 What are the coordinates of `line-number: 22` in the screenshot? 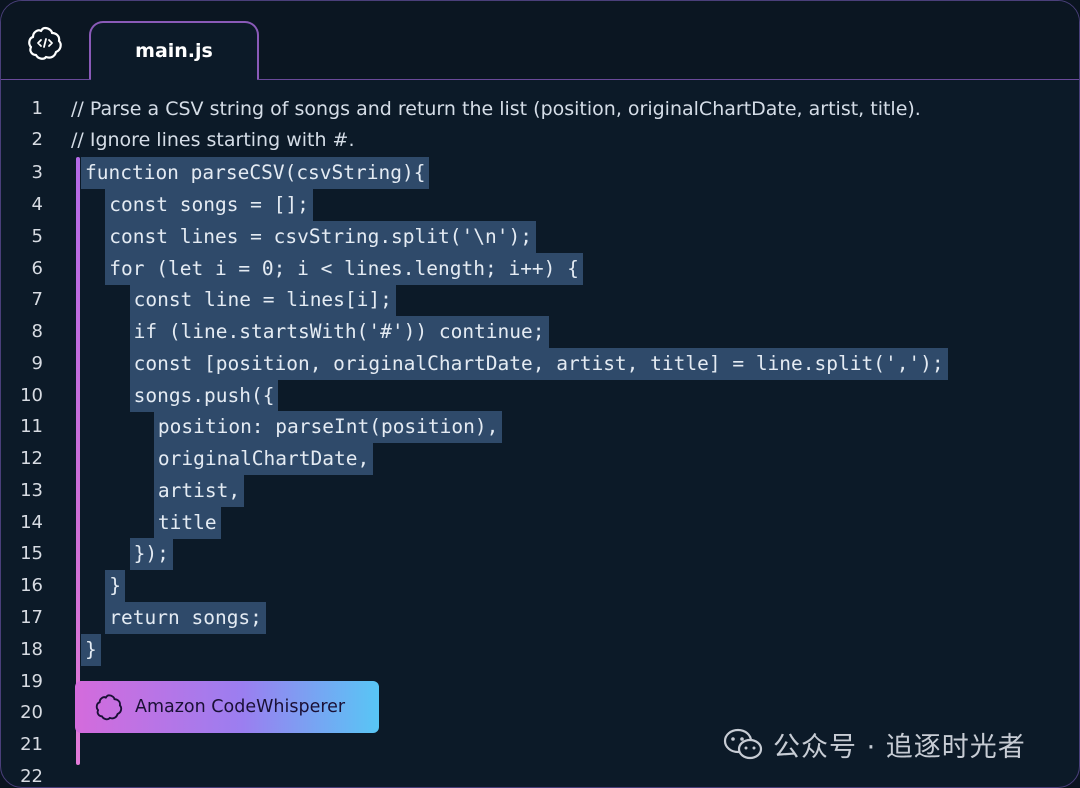 It's located at (31, 776).